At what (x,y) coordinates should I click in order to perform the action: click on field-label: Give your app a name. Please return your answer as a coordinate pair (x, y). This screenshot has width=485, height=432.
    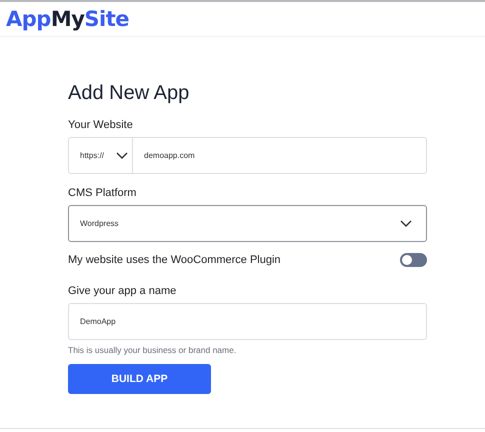
    Looking at the image, I should click on (123, 291).